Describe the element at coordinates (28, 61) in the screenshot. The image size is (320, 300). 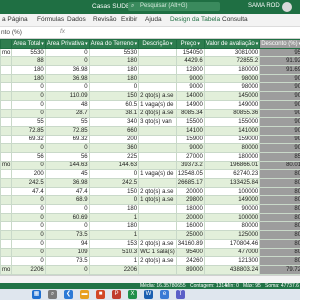
I see `table-cell: 88` at that location.